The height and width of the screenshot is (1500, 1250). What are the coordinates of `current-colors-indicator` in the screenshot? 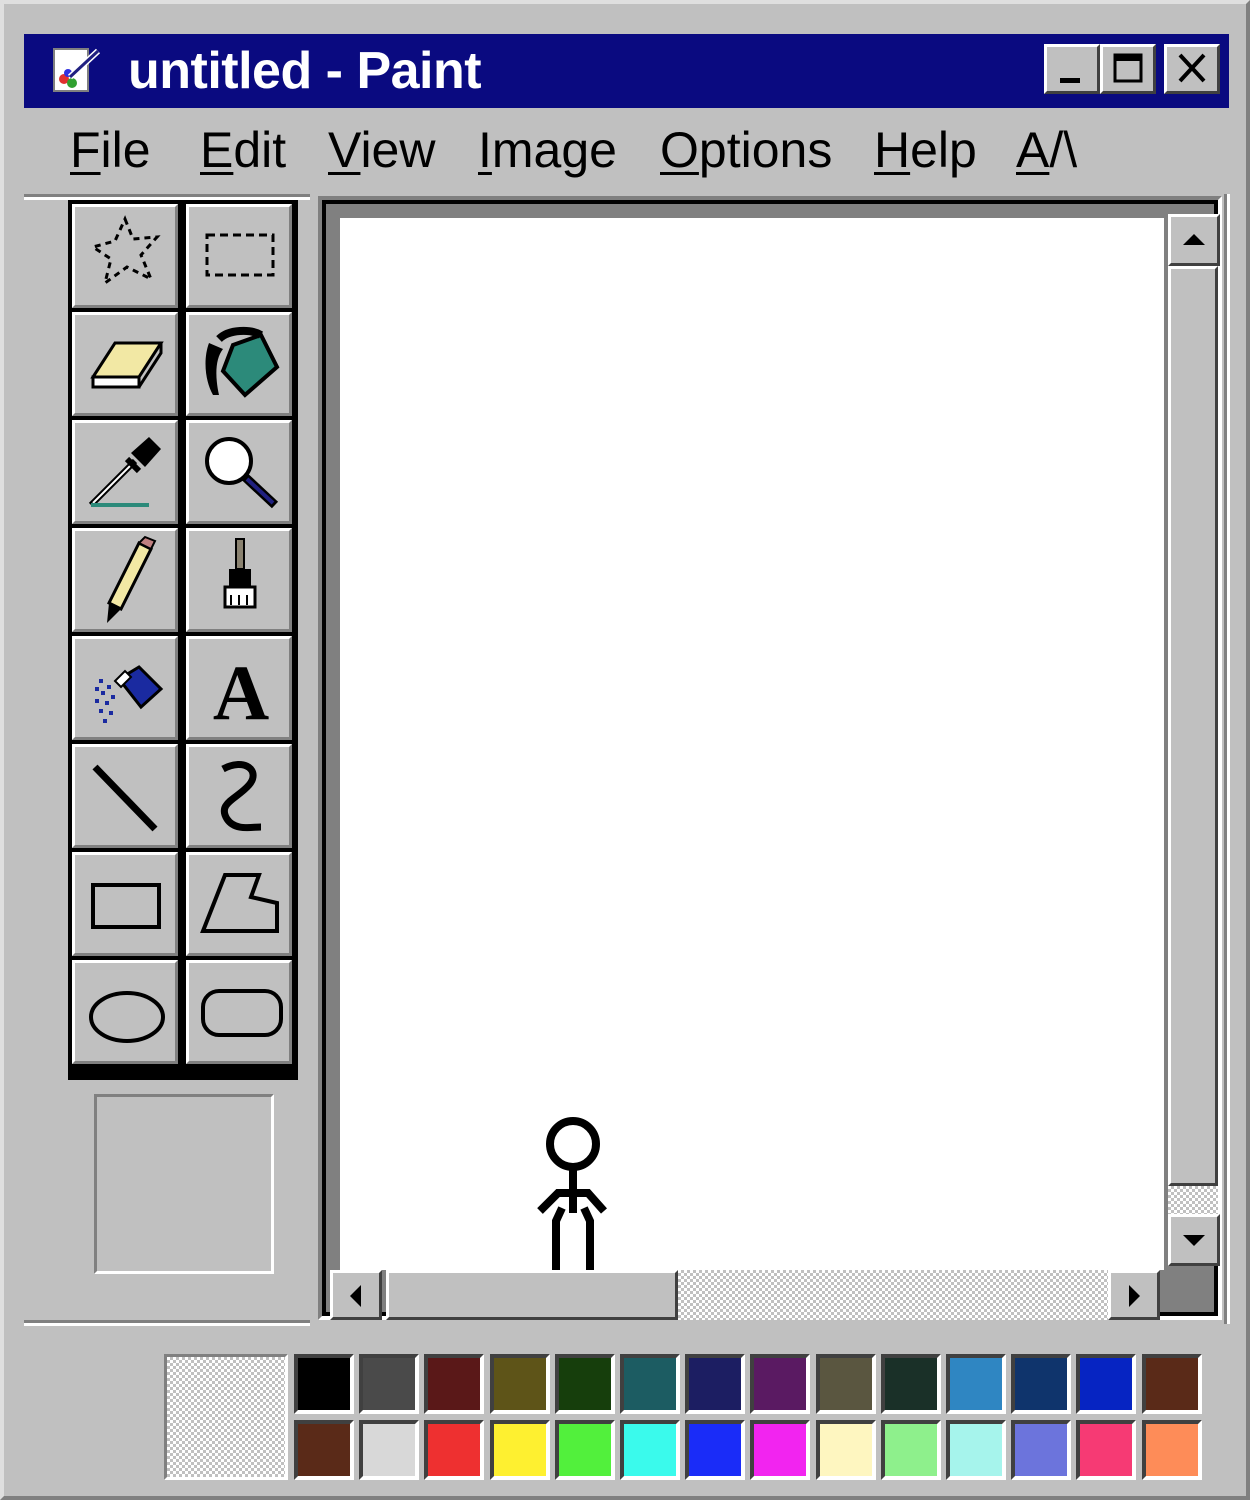 It's located at (226, 1417).